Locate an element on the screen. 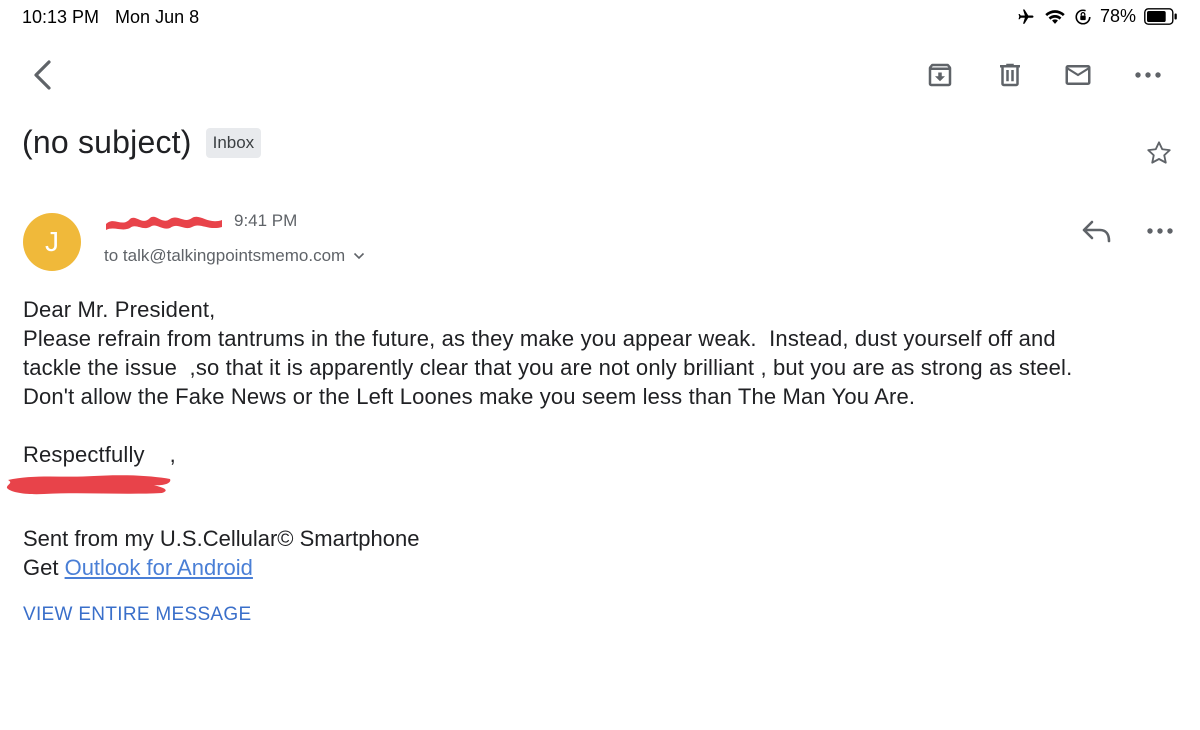  trash-icon is located at coordinates (1010, 75).